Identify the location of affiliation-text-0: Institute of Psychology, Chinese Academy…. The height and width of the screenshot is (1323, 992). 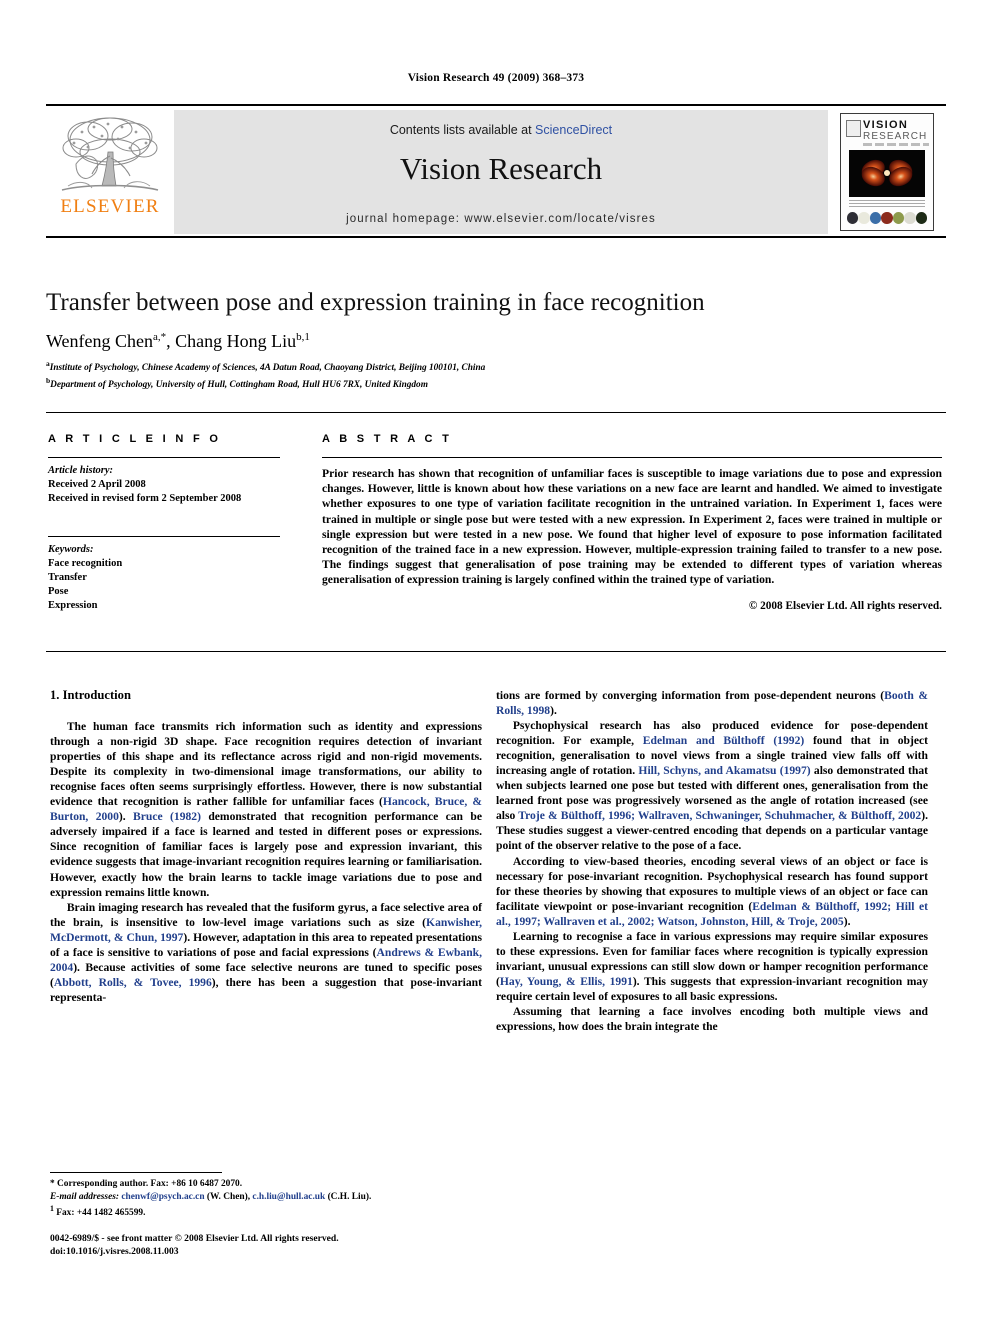
(267, 368).